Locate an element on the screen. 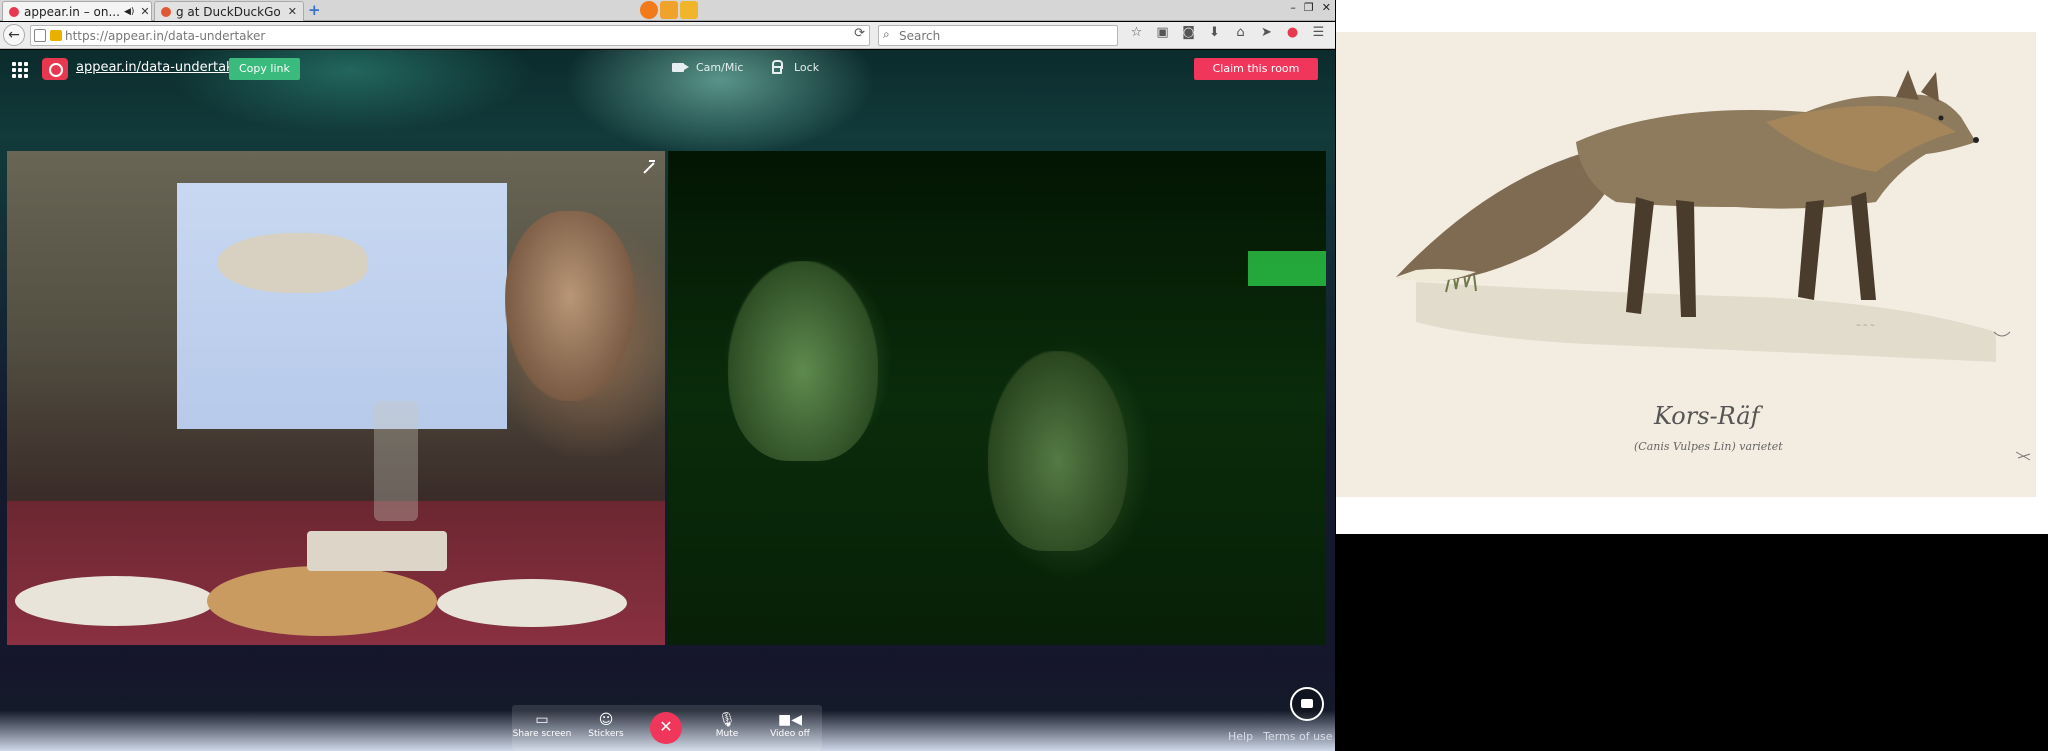 The height and width of the screenshot is (751, 2048). white-margin-bottom is located at coordinates (1692, 515).